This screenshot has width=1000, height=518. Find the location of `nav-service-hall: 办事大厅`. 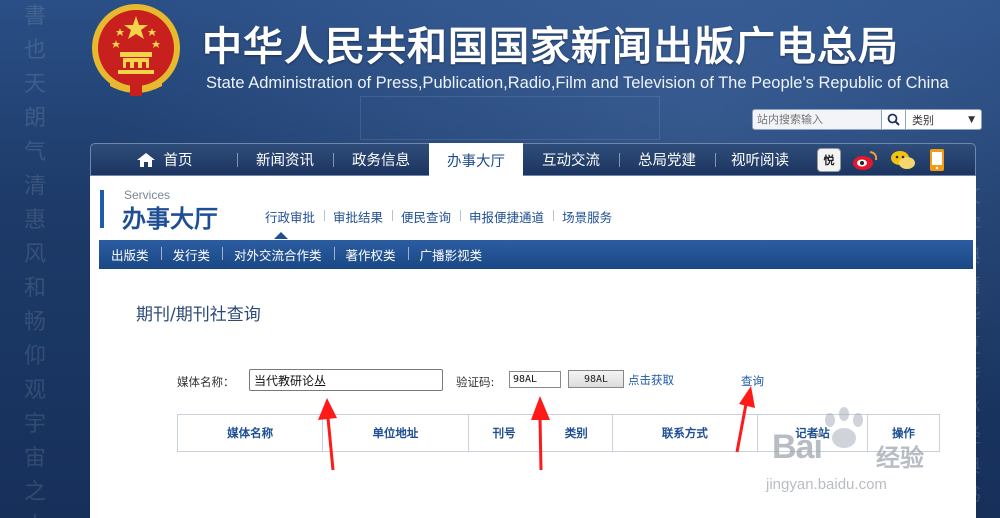

nav-service-hall: 办事大厅 is located at coordinates (476, 160).